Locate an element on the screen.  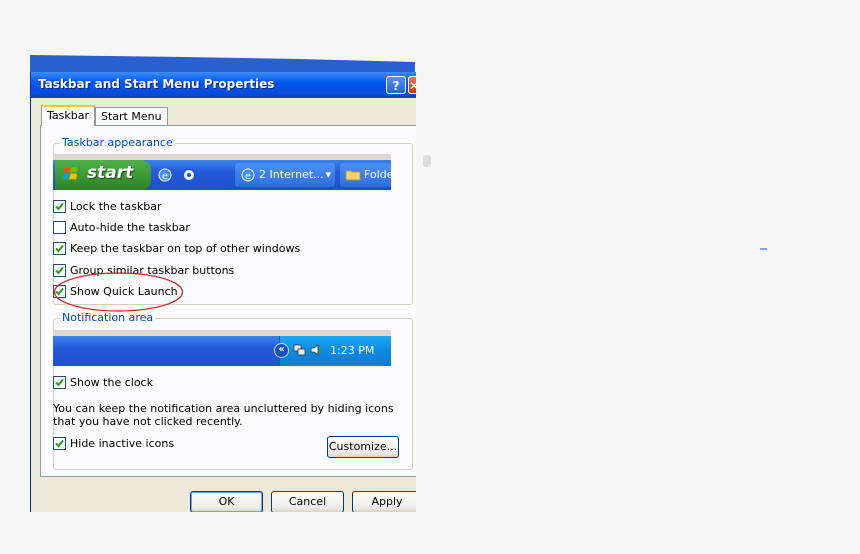
tab-start-menu: Start Menu is located at coordinates (131, 116).